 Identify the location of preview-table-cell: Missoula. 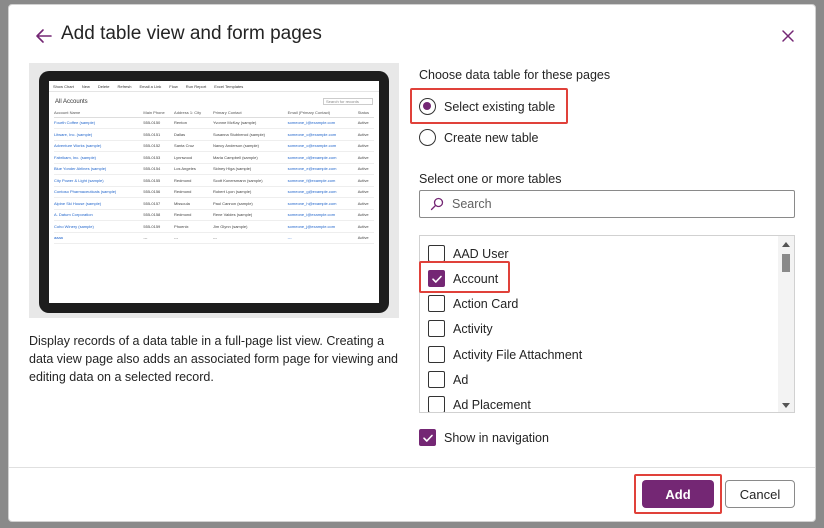
(193, 203).